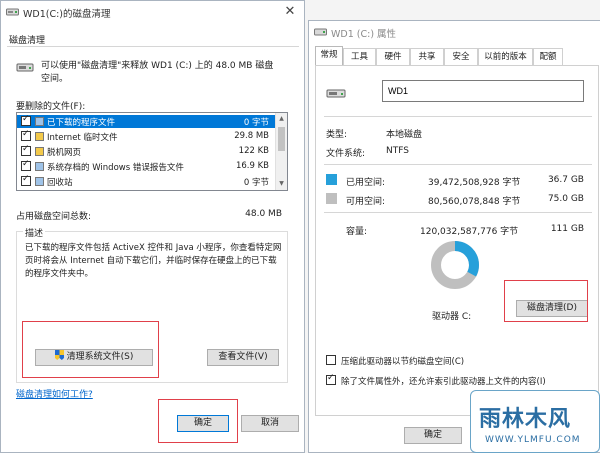 This screenshot has height=453, width=600. I want to click on total-space-value: 48.0 MB, so click(263, 214).